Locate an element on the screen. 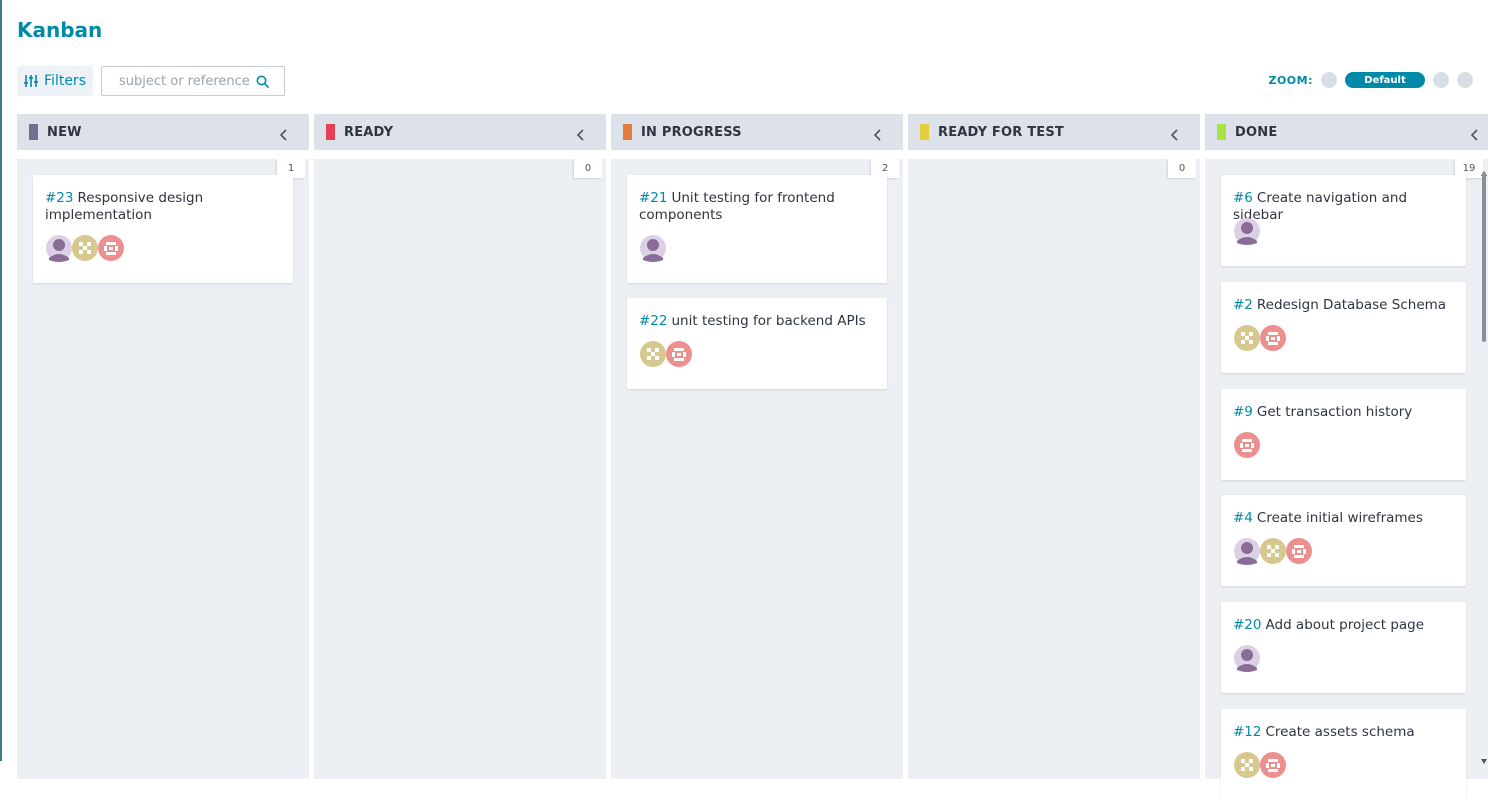 This screenshot has width=1488, height=800. card-subject: Unit testing for frontend components is located at coordinates (737, 206).